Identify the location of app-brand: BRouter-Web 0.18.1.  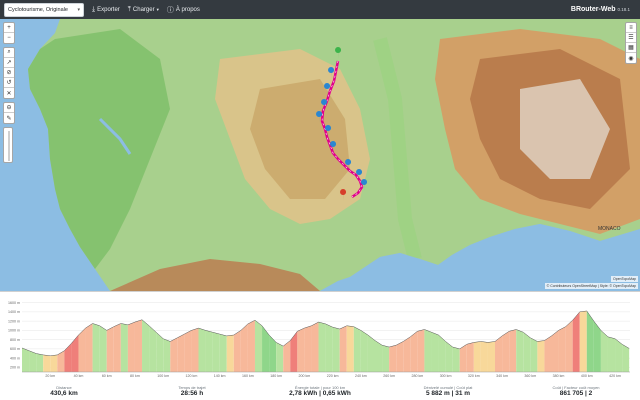
(603, 9).